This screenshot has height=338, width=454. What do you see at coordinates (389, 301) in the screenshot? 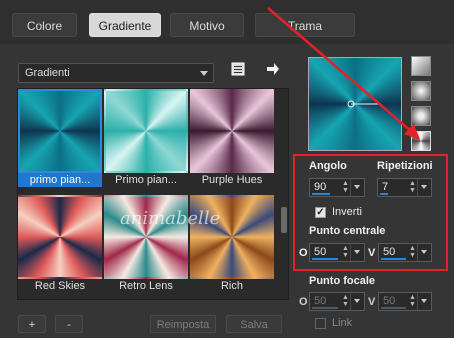
I see `focal-v-value: 50` at bounding box center [389, 301].